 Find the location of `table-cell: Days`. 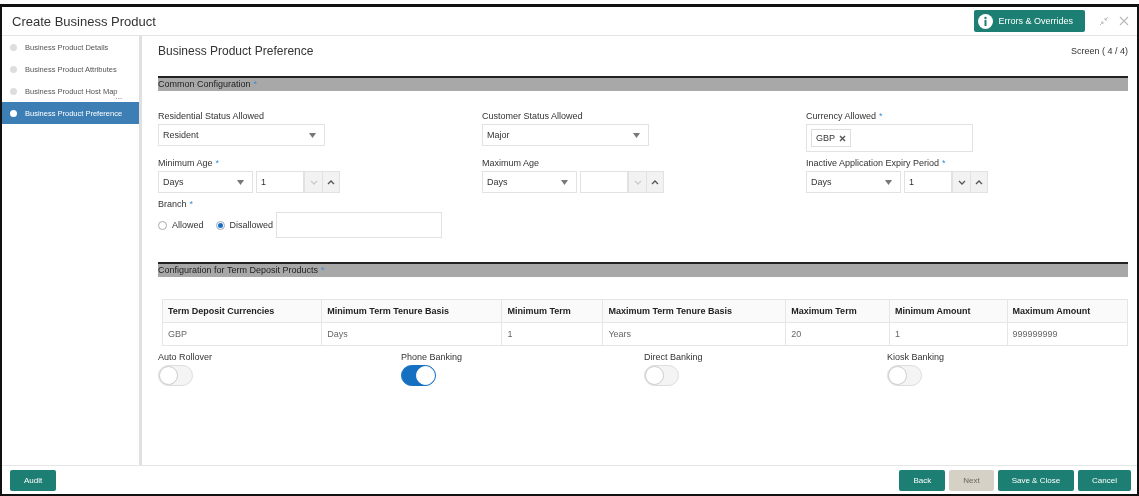

table-cell: Days is located at coordinates (411, 334).